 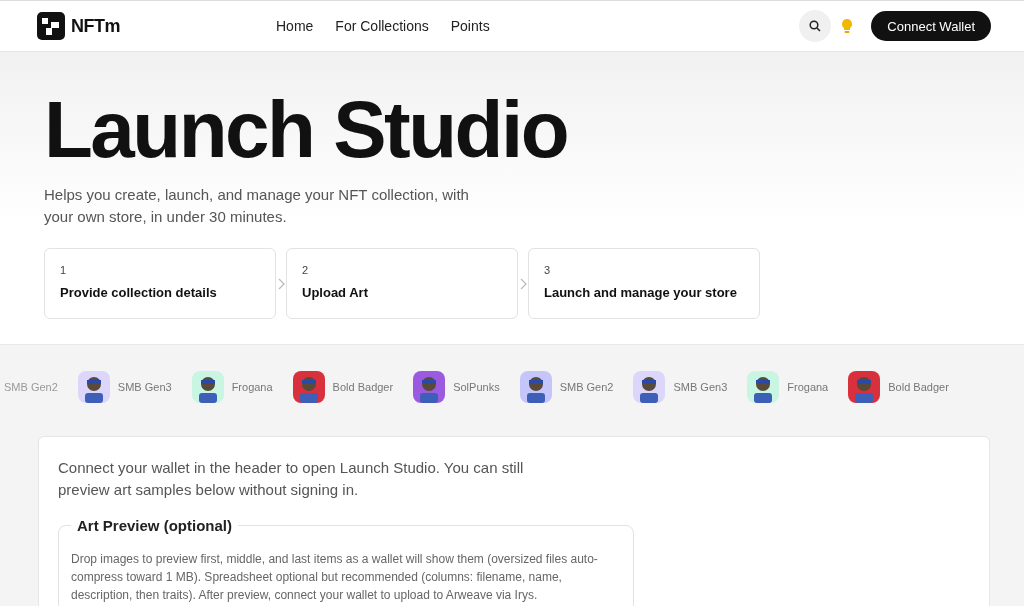 I want to click on search-button, so click(x=815, y=26).